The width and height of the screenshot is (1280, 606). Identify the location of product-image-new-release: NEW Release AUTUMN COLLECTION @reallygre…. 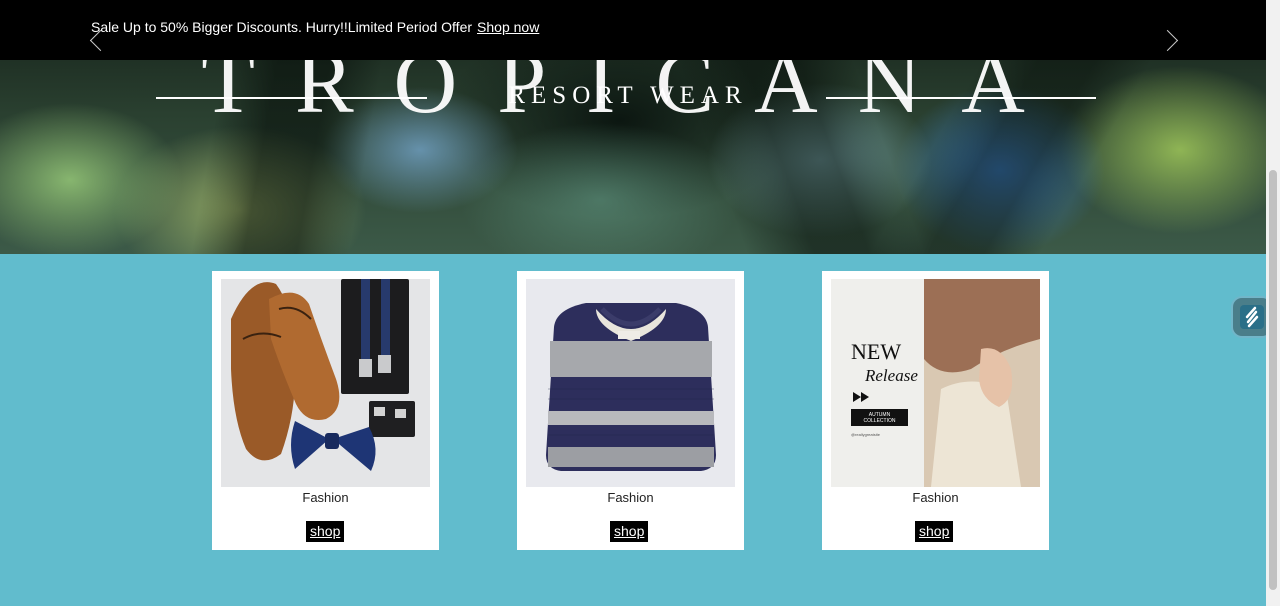
(935, 383).